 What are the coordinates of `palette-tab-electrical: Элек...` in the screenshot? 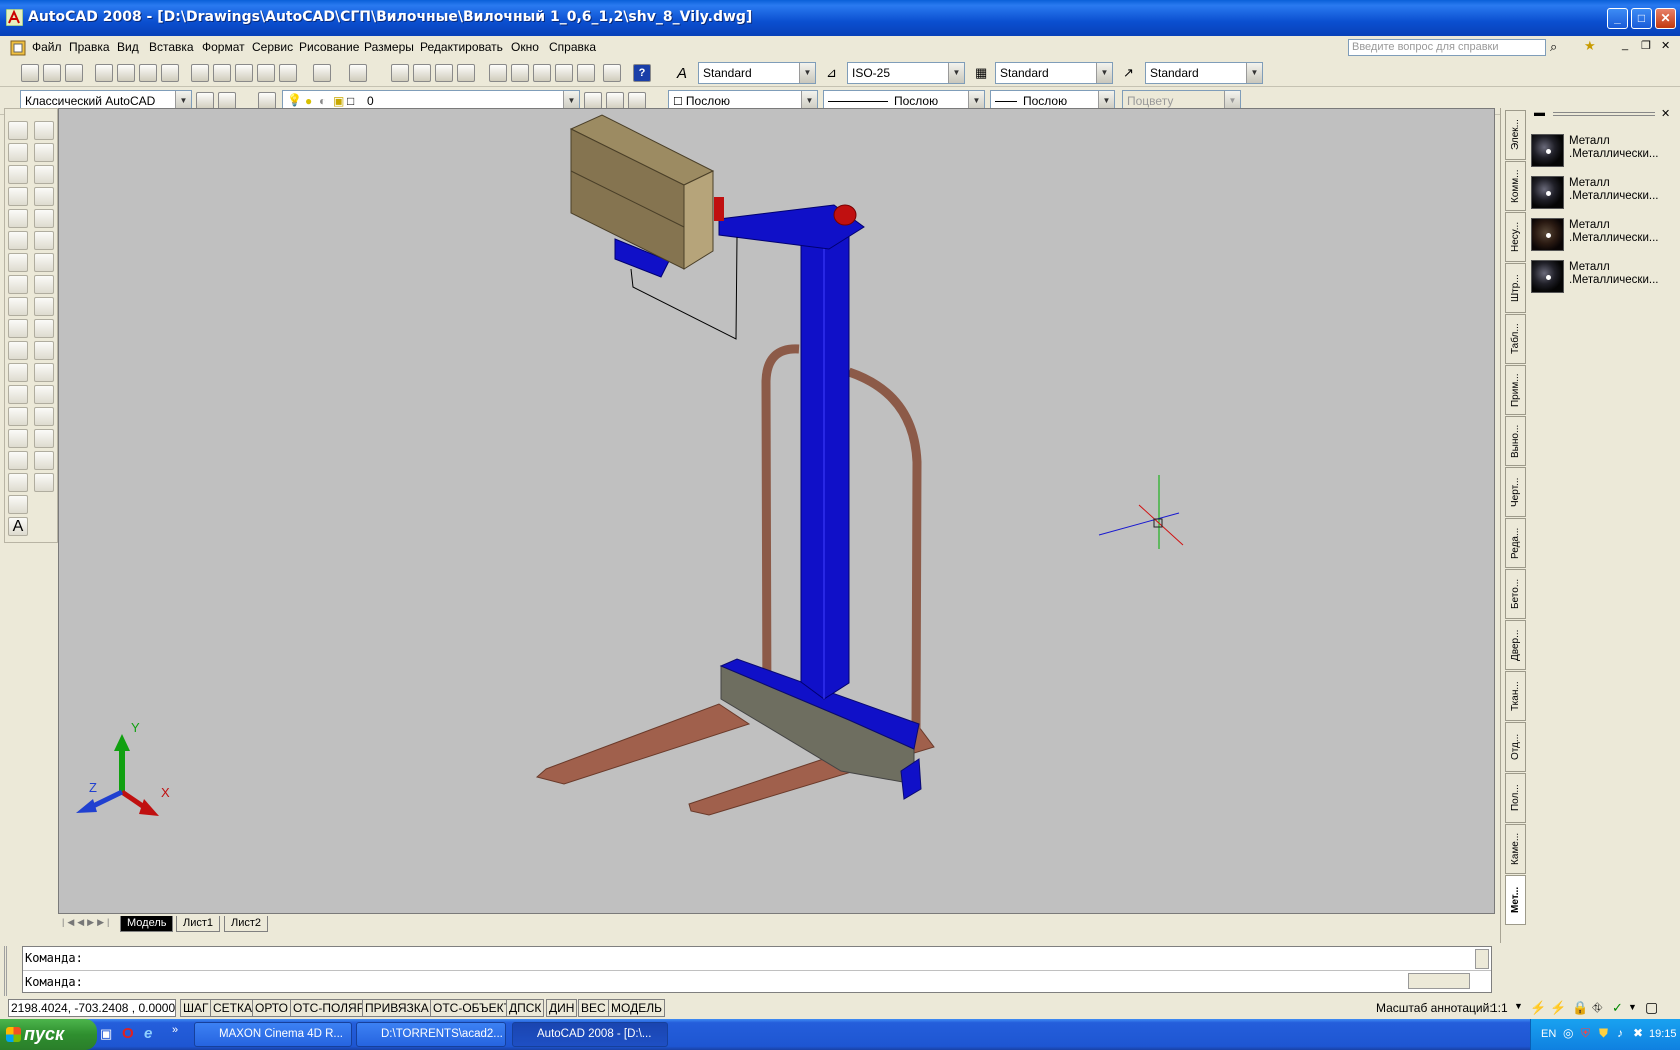 It's located at (1515, 135).